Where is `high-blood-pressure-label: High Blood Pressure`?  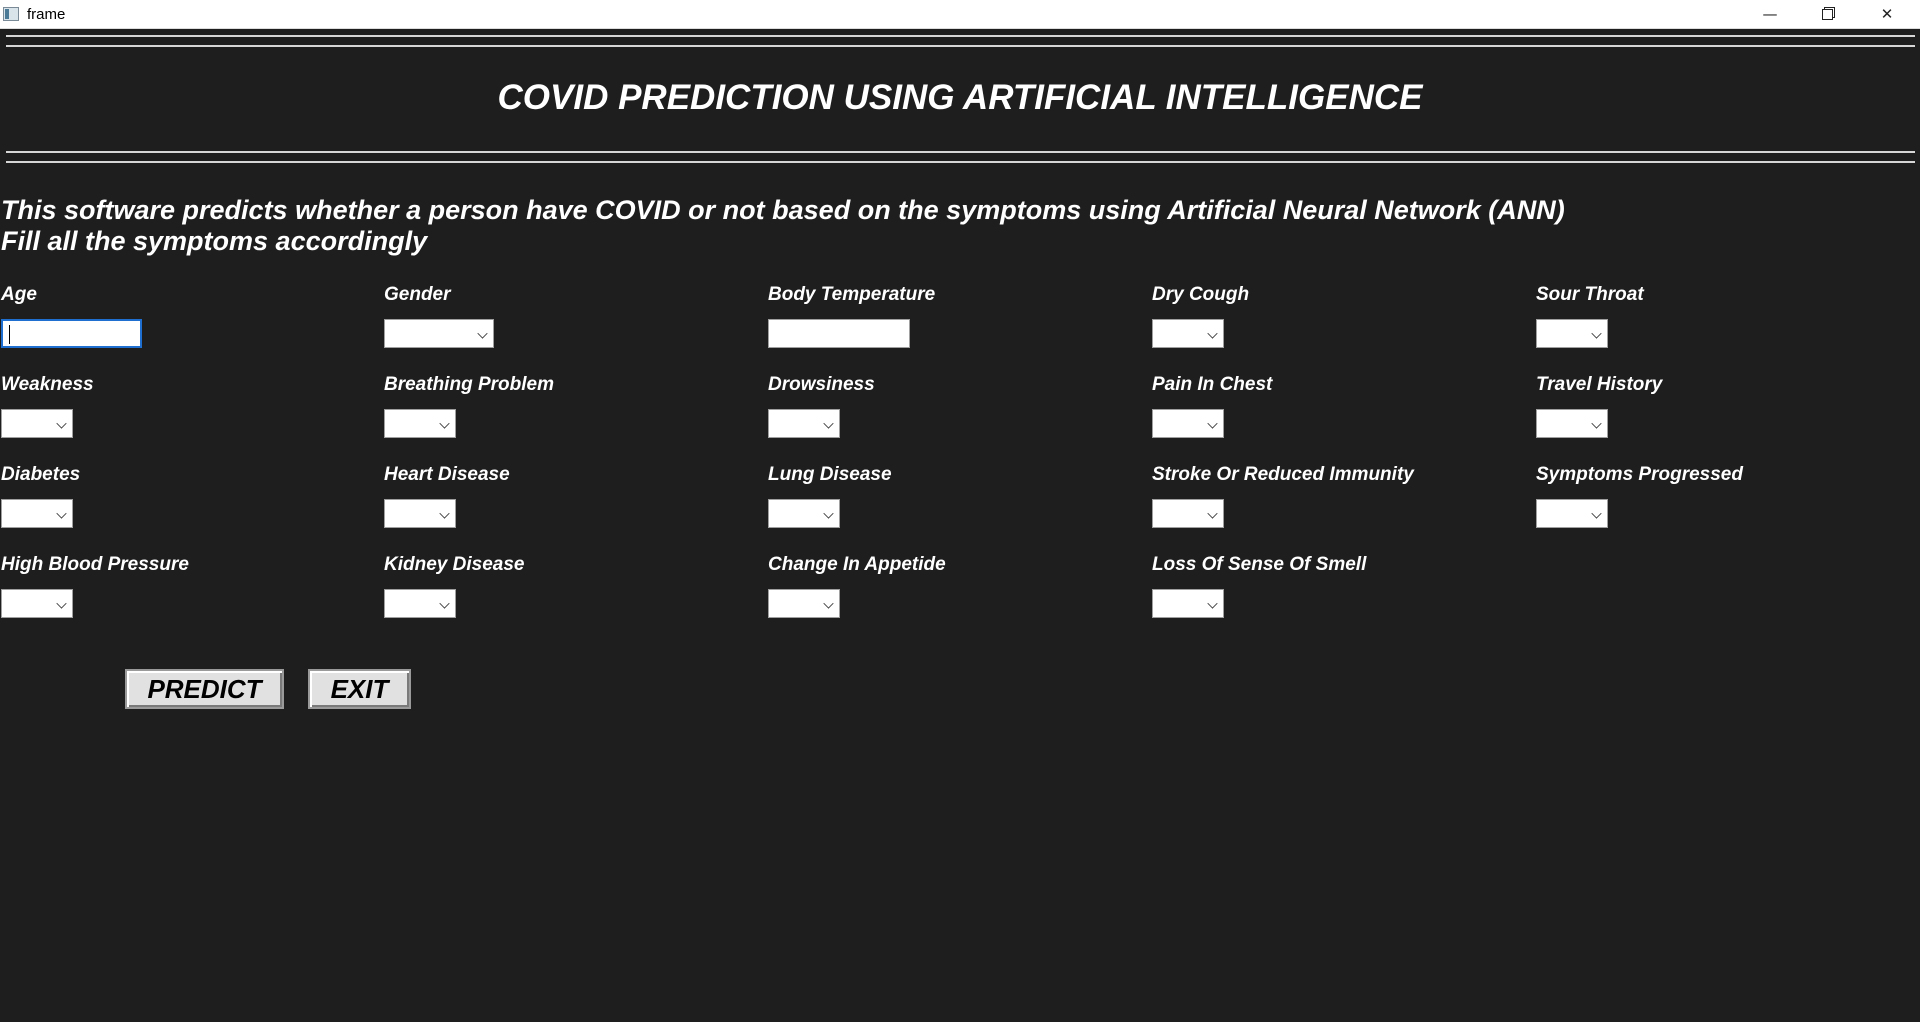
high-blood-pressure-label: High Blood Pressure is located at coordinates (95, 564).